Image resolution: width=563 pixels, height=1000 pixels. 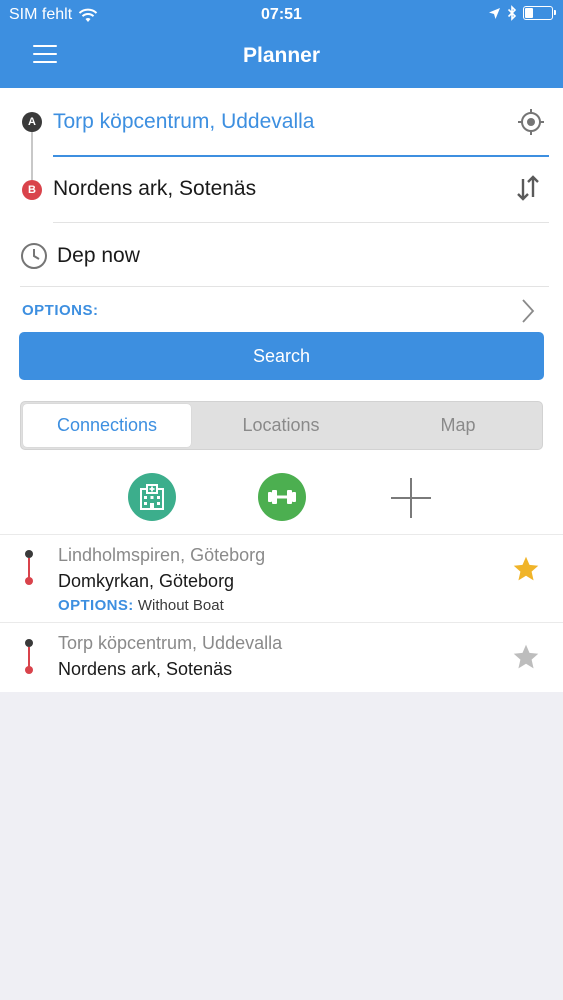 What do you see at coordinates (281, 55) in the screenshot?
I see `page-title: Planner` at bounding box center [281, 55].